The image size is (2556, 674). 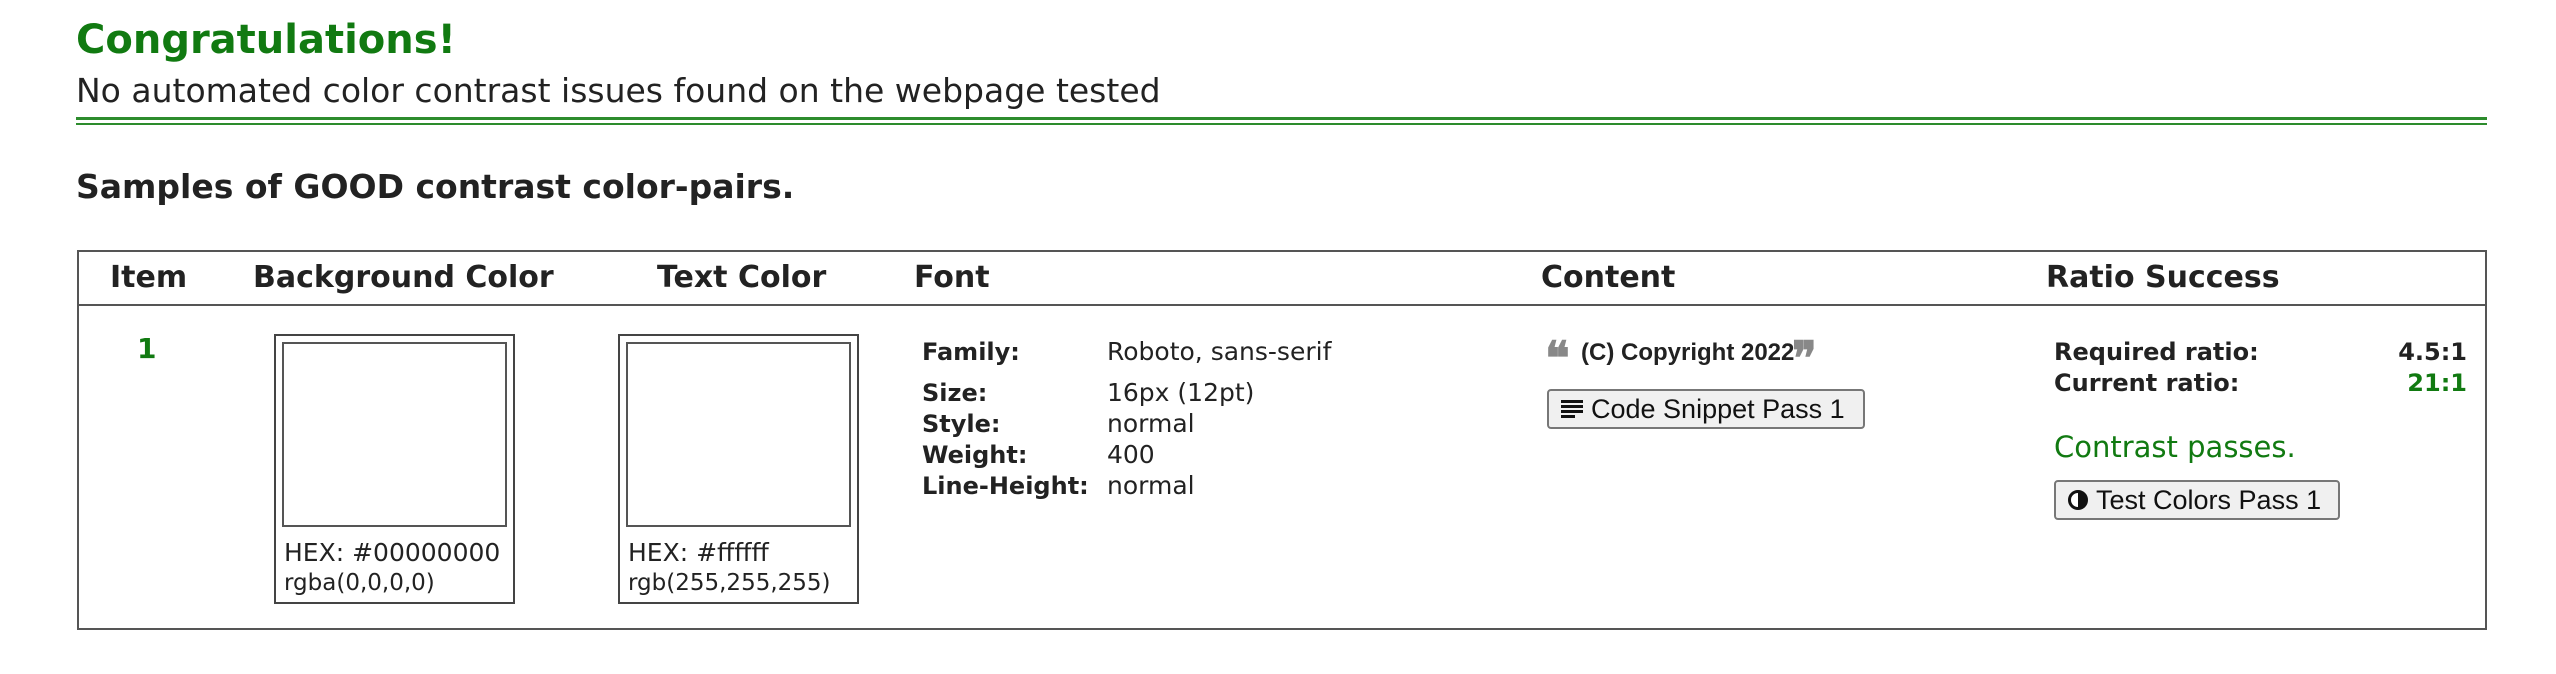 I want to click on column-header-text-color: Text Color, so click(x=742, y=277).